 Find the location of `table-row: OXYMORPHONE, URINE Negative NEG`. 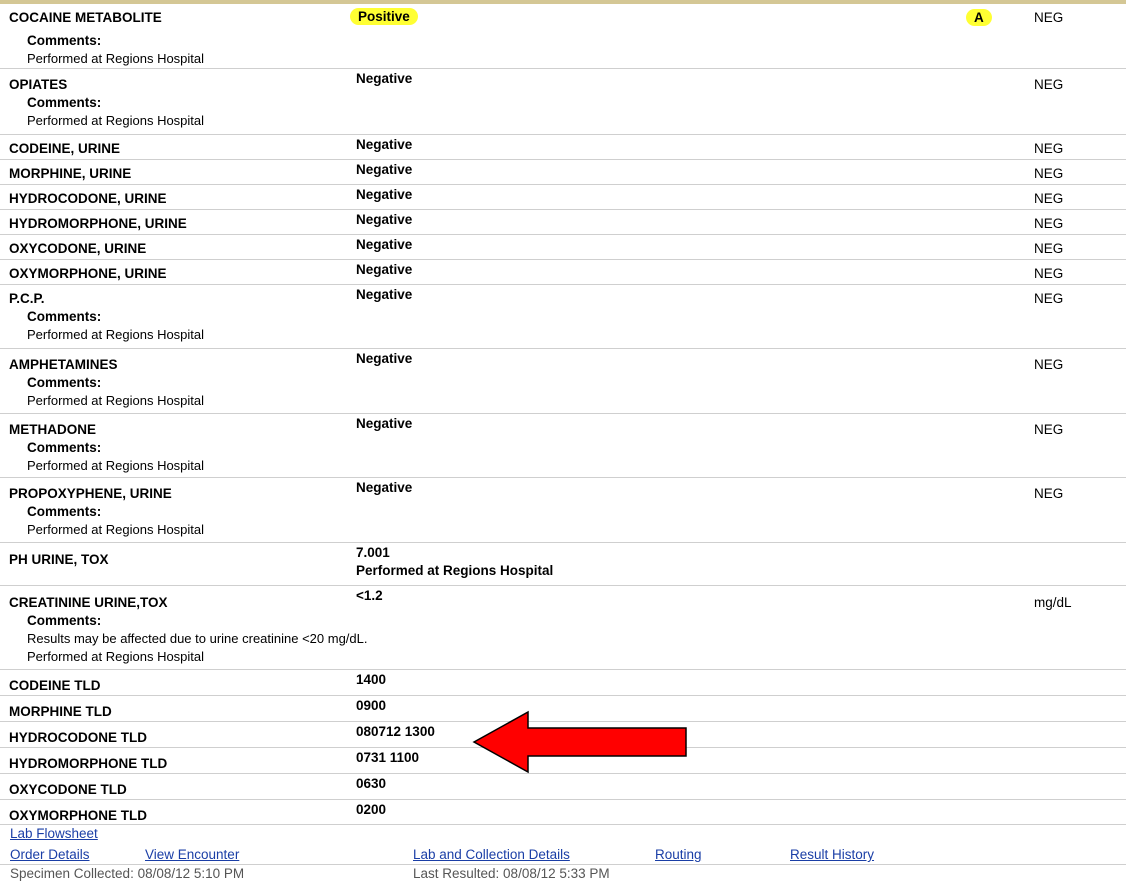

table-row: OXYMORPHONE, URINE Negative NEG is located at coordinates (563, 272).